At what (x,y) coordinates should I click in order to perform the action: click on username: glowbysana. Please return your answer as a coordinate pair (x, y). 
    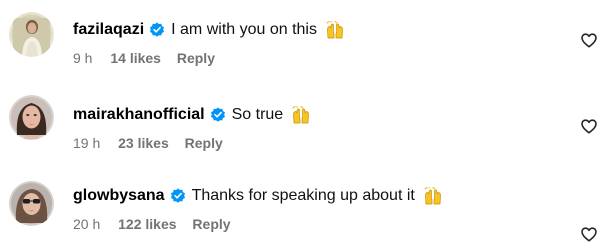
    Looking at the image, I should click on (119, 196).